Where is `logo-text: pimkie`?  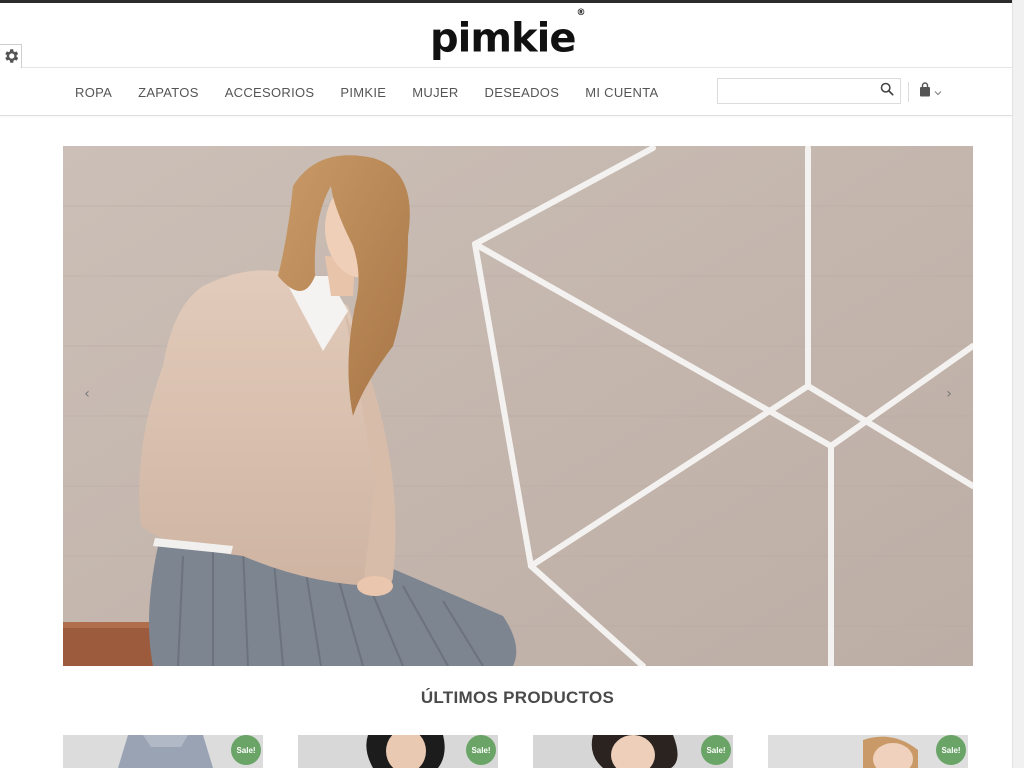
logo-text: pimkie is located at coordinates (503, 38).